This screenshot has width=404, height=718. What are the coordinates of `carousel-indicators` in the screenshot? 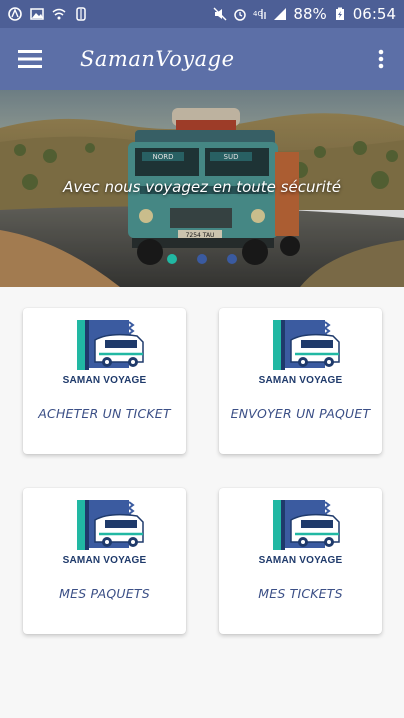 It's located at (202, 259).